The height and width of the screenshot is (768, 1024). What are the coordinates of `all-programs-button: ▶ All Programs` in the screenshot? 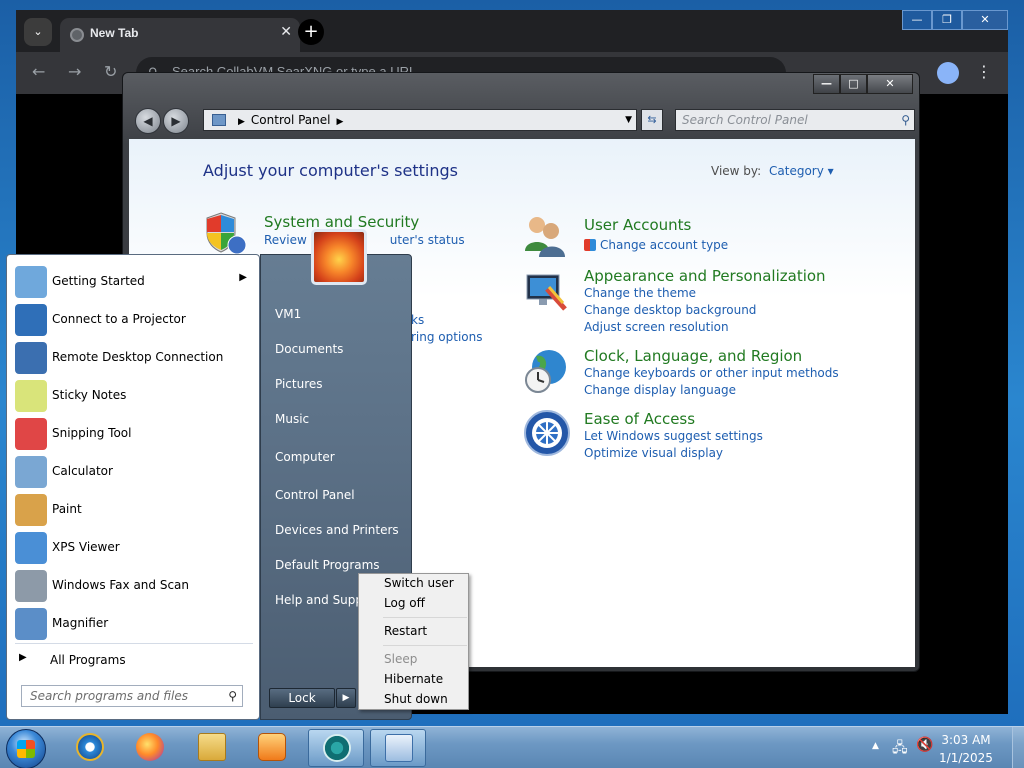 It's located at (134, 660).